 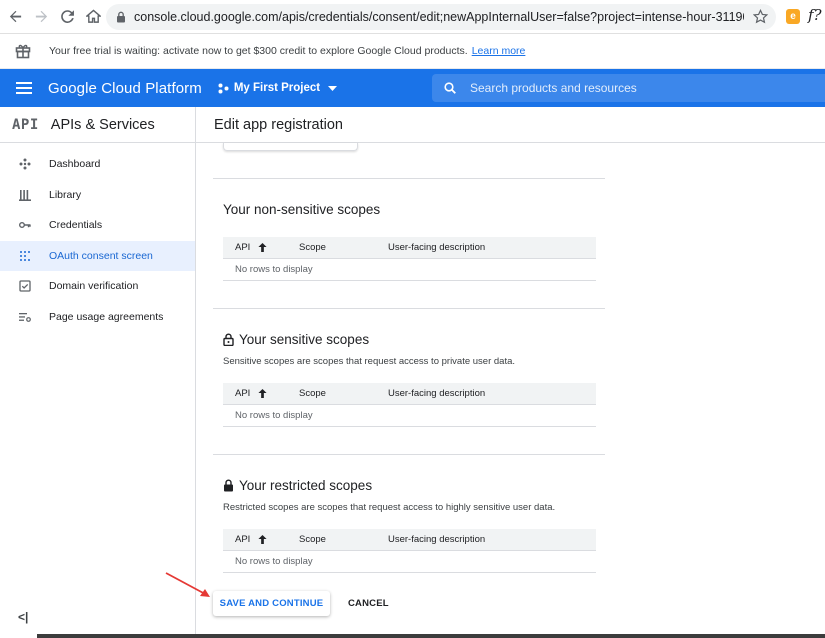 I want to click on sidebar-item-oauth-consent: OAuth consent screen, so click(x=97, y=255).